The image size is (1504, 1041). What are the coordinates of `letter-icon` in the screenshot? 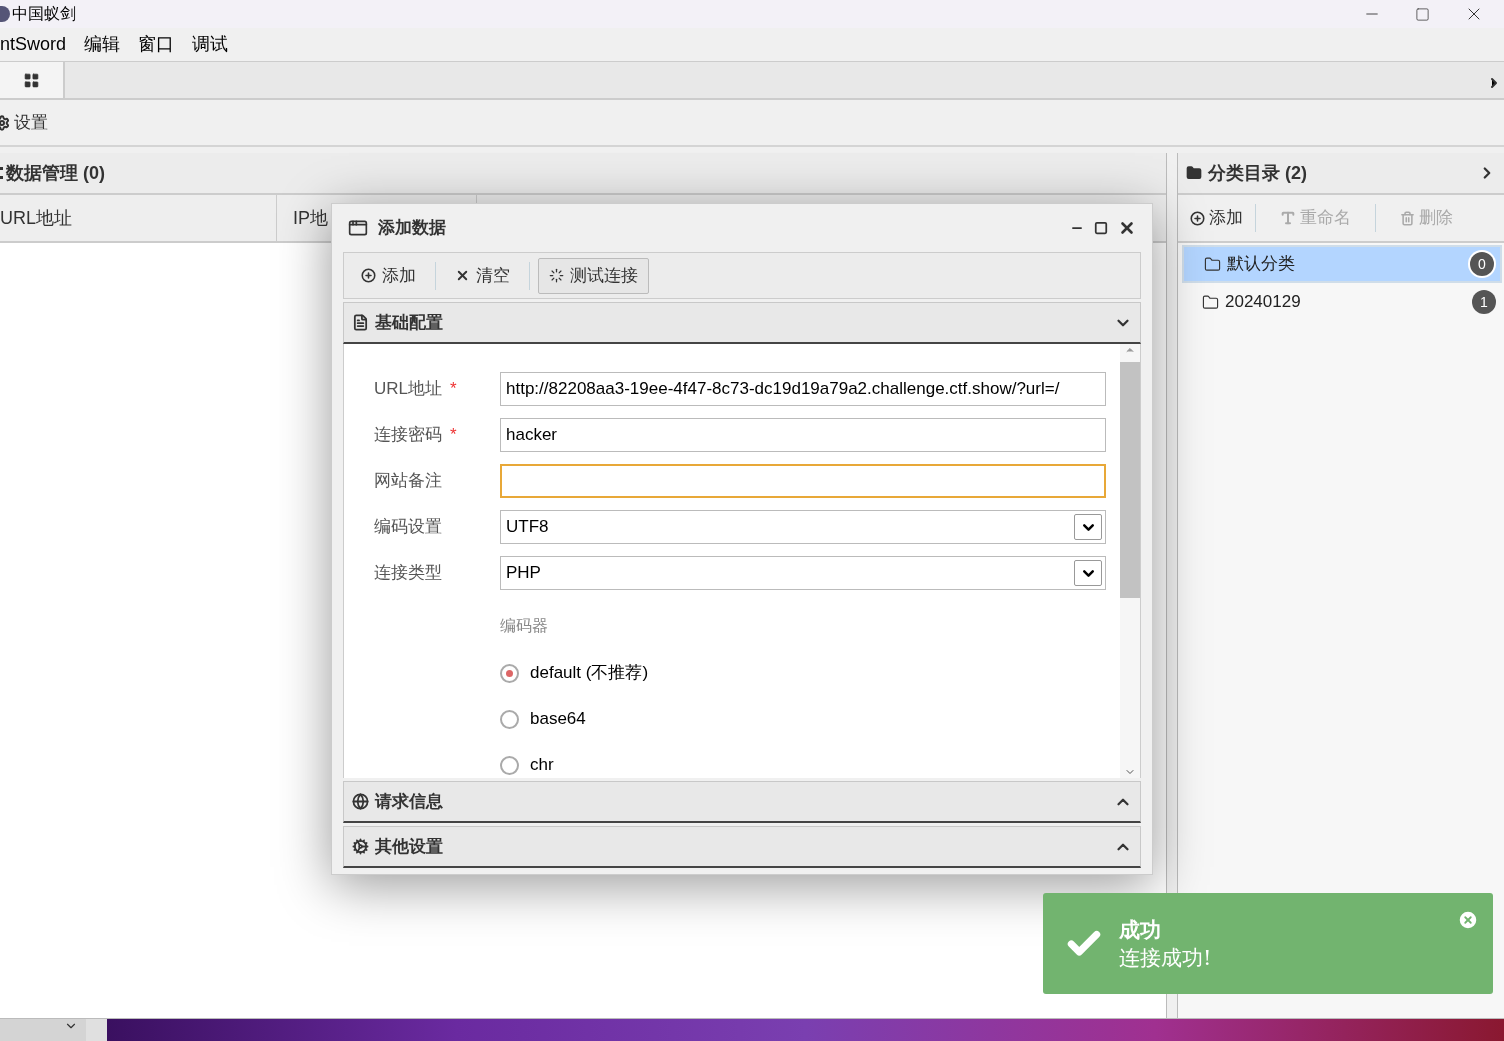 It's located at (1288, 218).